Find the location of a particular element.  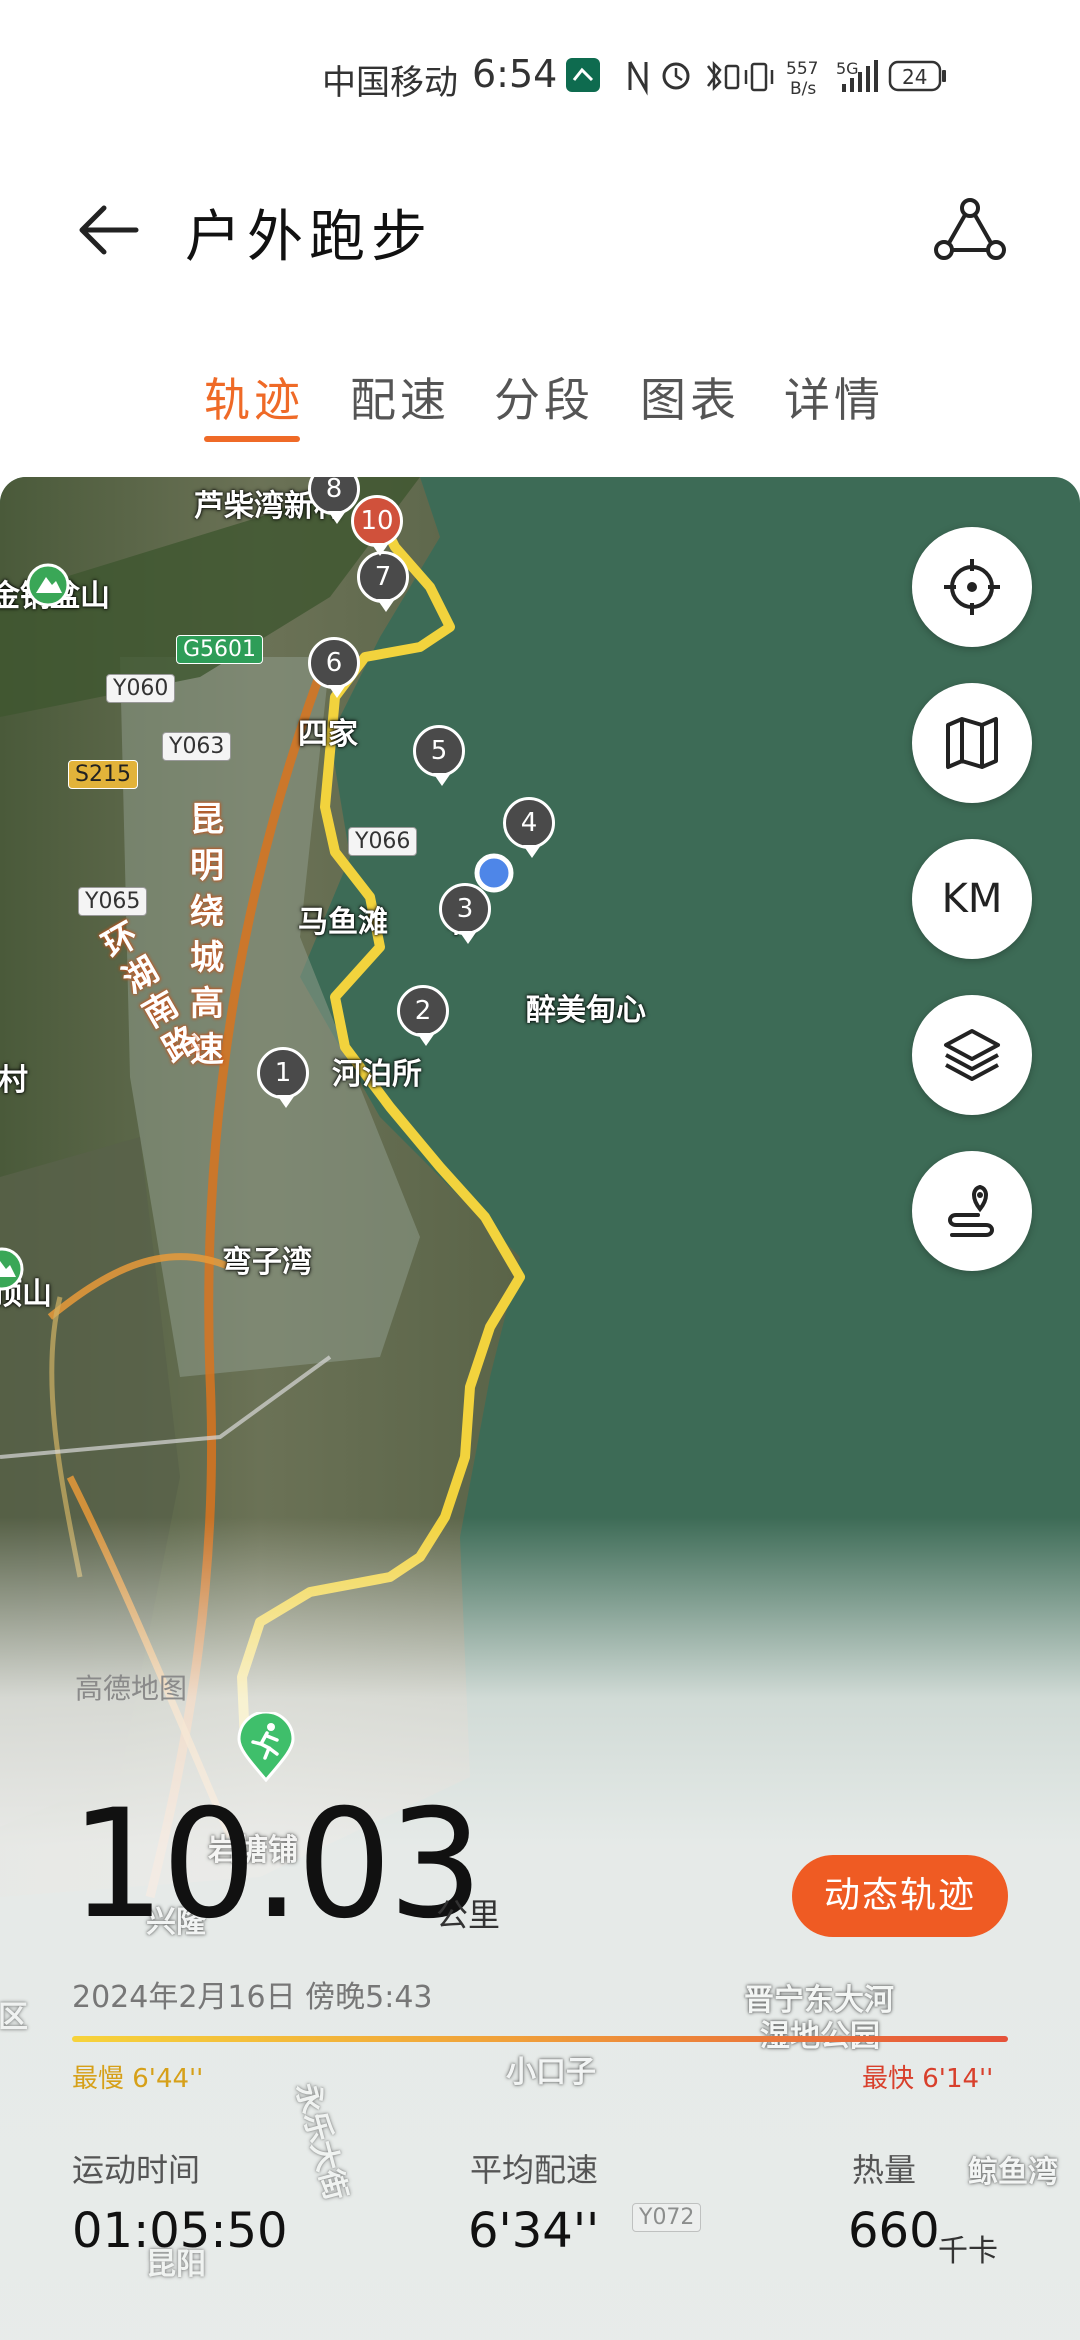

route-button is located at coordinates (972, 1211).